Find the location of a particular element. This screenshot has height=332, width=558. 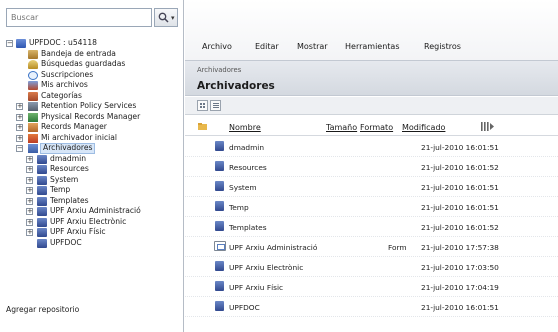

table-row: System 21-jul-2010 16:01:51 is located at coordinates (371, 187).